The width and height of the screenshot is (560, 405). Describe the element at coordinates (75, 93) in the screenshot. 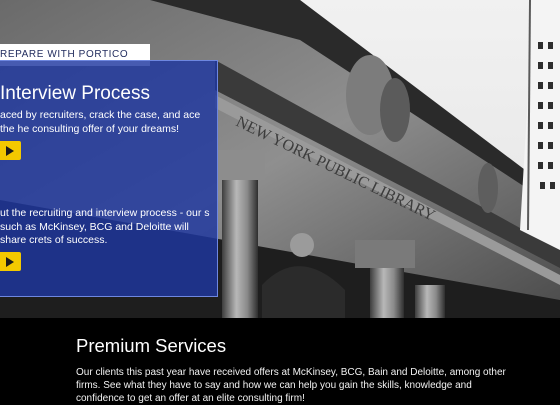

I see `panel-title: Interview Process` at that location.